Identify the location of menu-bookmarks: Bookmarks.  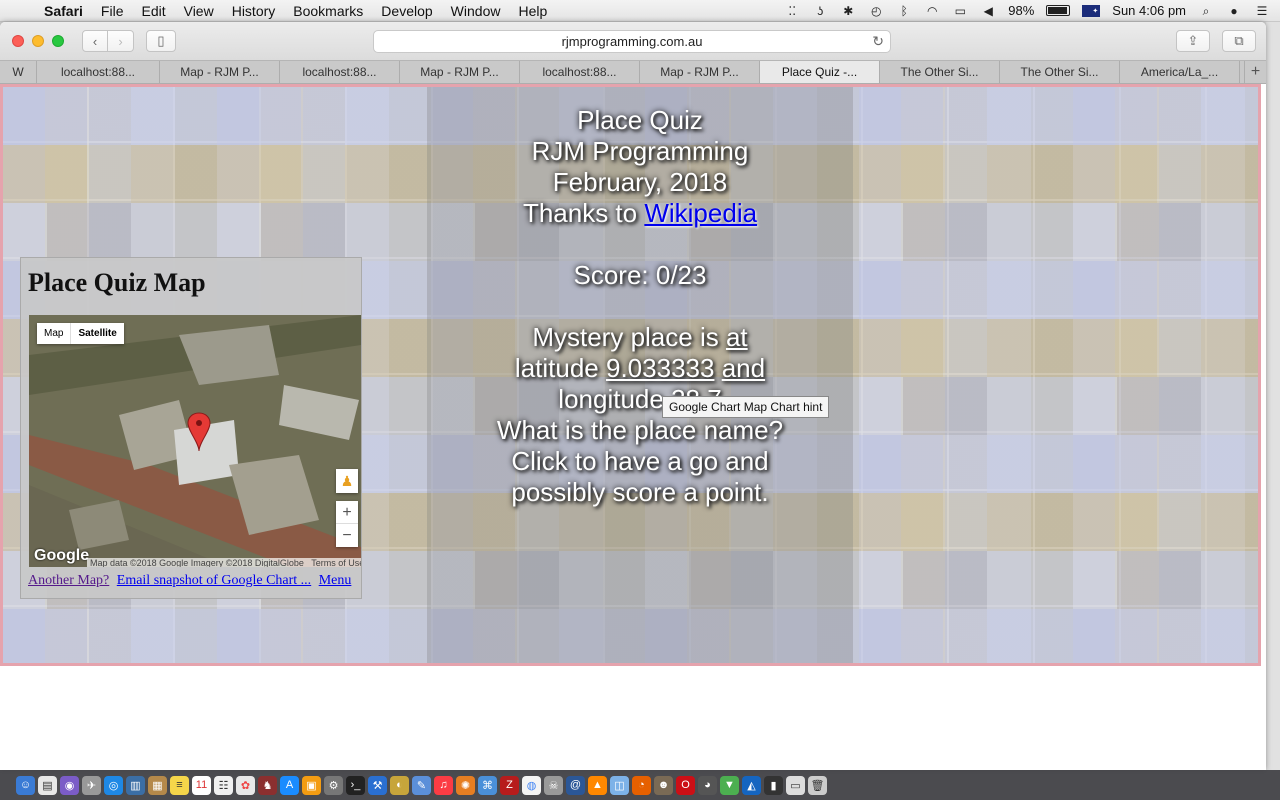
(328, 11).